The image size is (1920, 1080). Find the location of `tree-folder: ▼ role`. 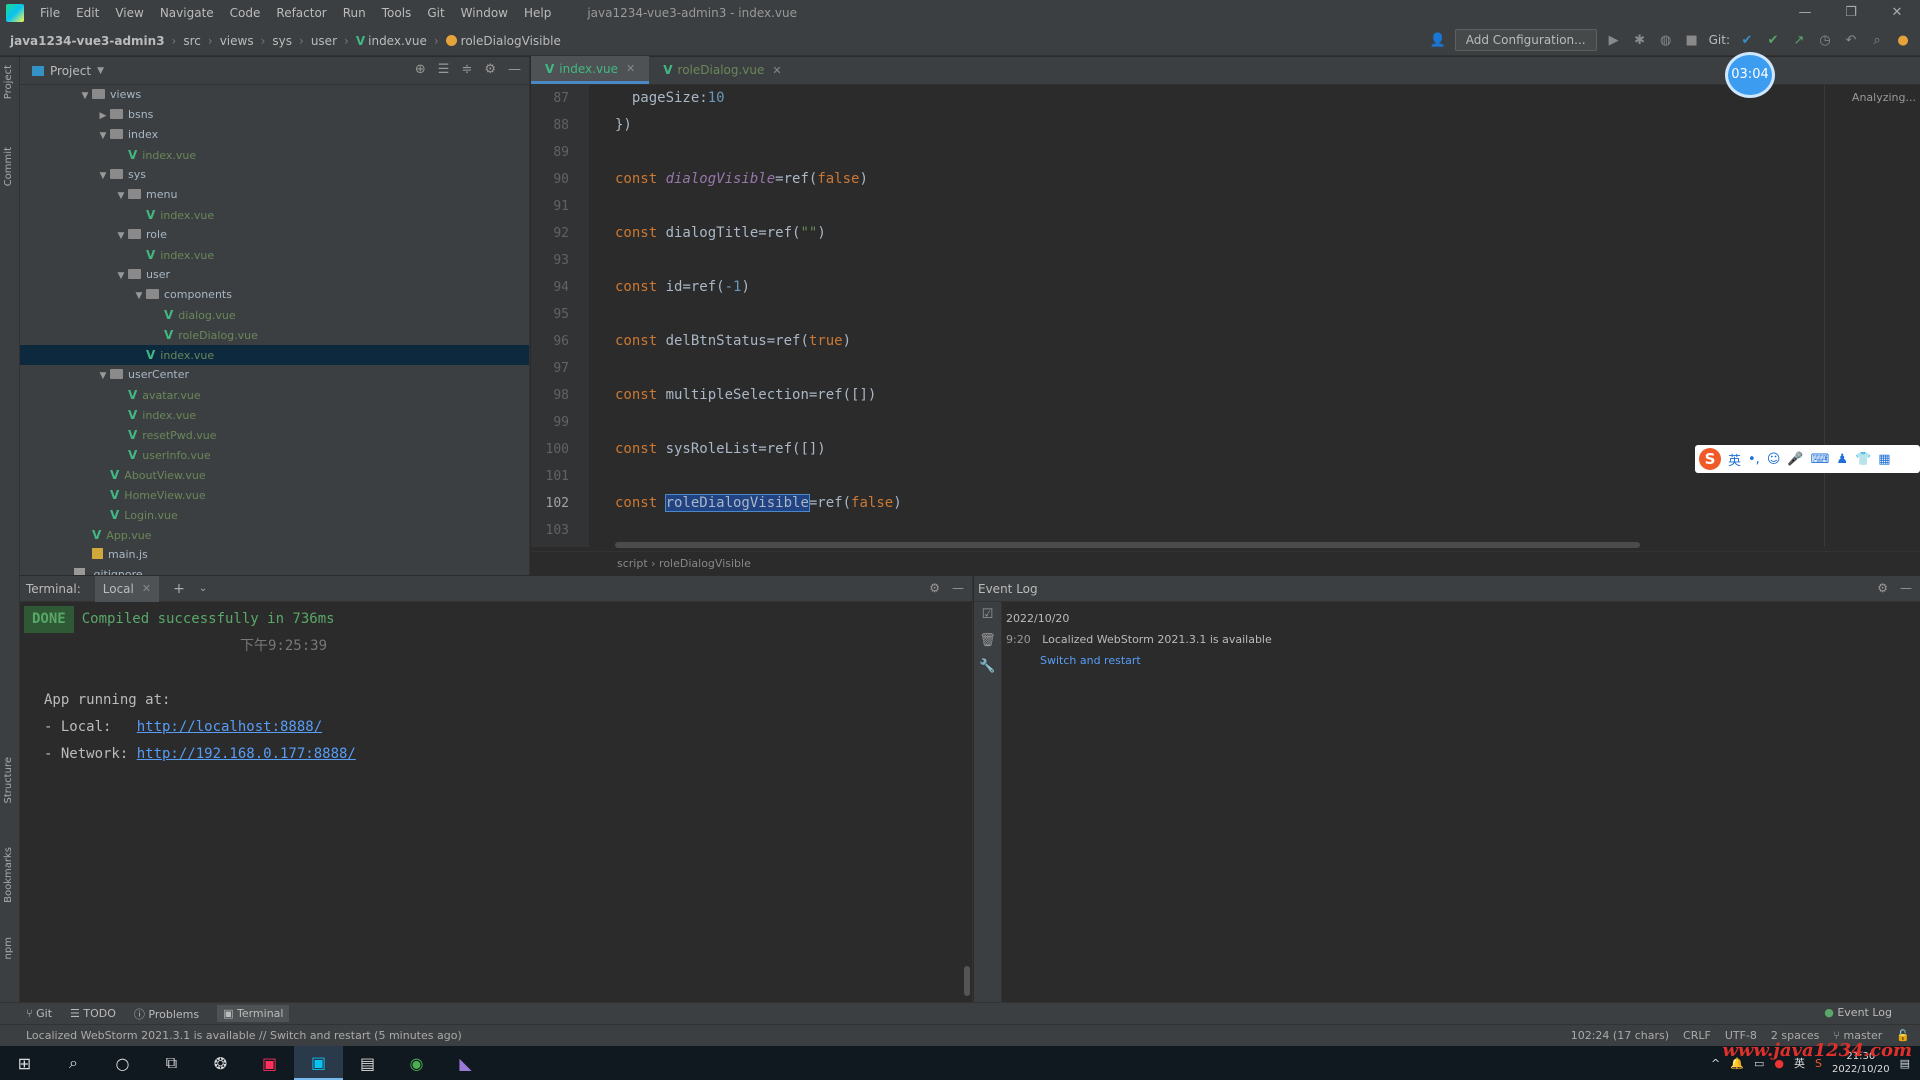

tree-folder: ▼ role is located at coordinates (274, 235).